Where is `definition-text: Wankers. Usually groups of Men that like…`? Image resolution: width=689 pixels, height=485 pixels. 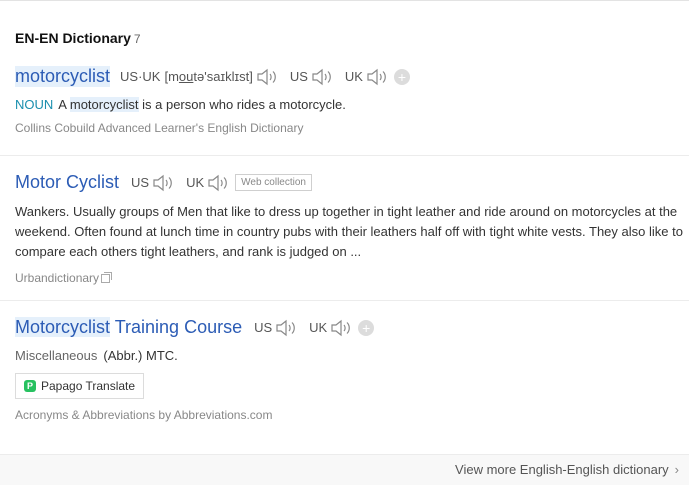
definition-text: Wankers. Usually groups of Men that like… is located at coordinates (349, 231).